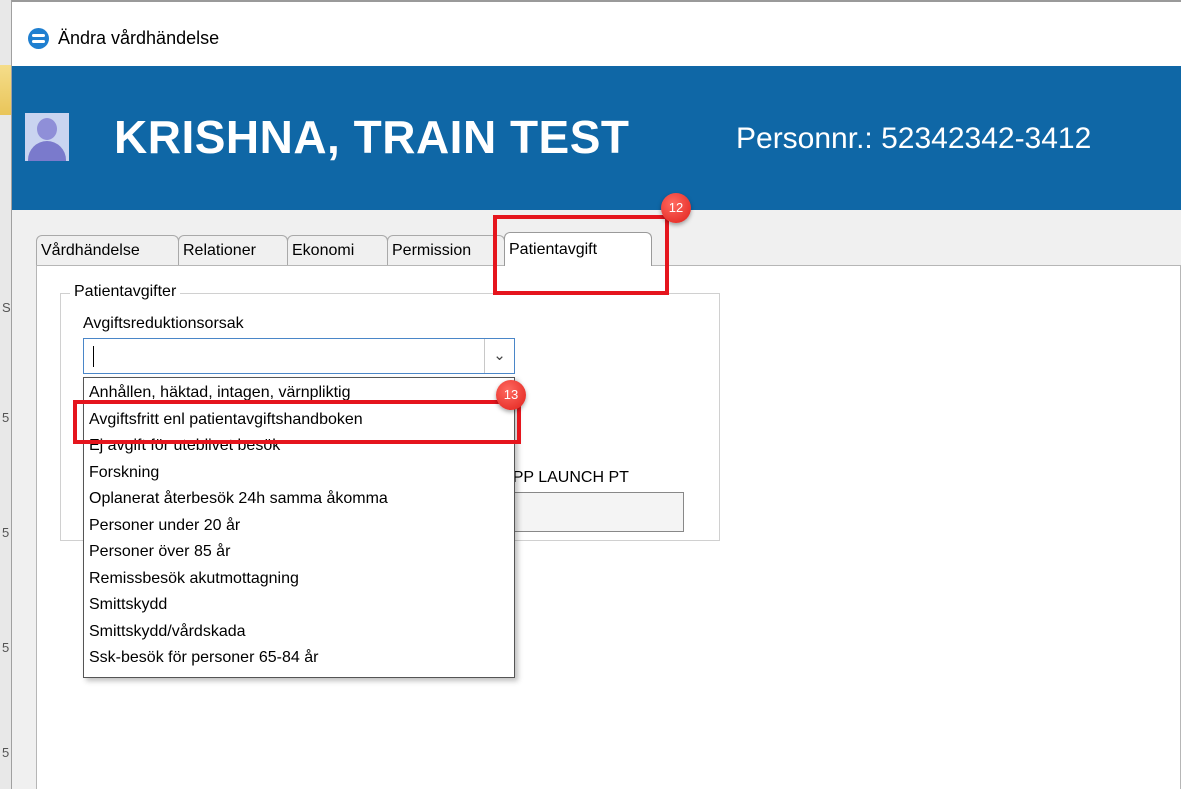 The image size is (1181, 789). What do you see at coordinates (337, 250) in the screenshot?
I see `tab-ekonomi: Ekonomi` at bounding box center [337, 250].